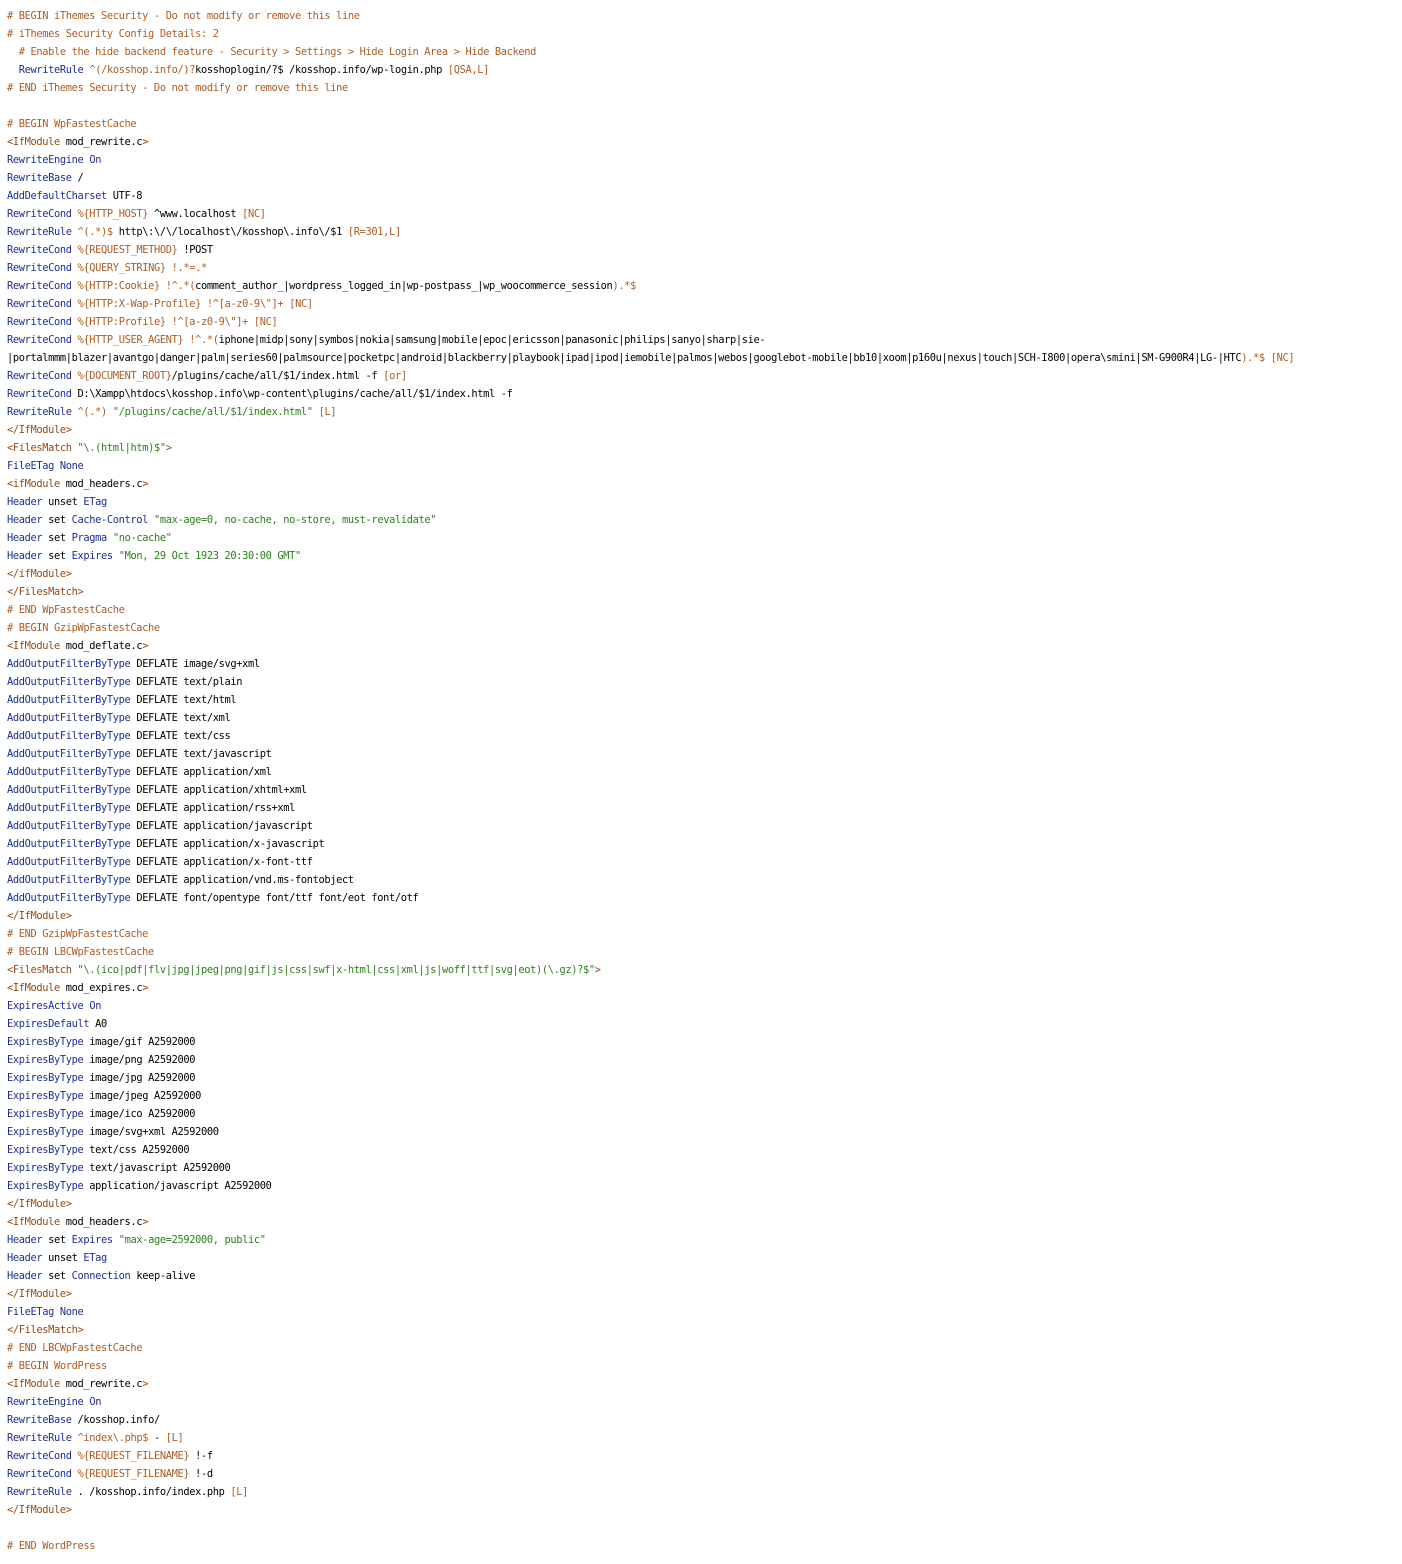 The width and height of the screenshot is (1402, 1564). What do you see at coordinates (72, 124) in the screenshot?
I see `code-token-comment: # BEGIN WpFastestCache` at bounding box center [72, 124].